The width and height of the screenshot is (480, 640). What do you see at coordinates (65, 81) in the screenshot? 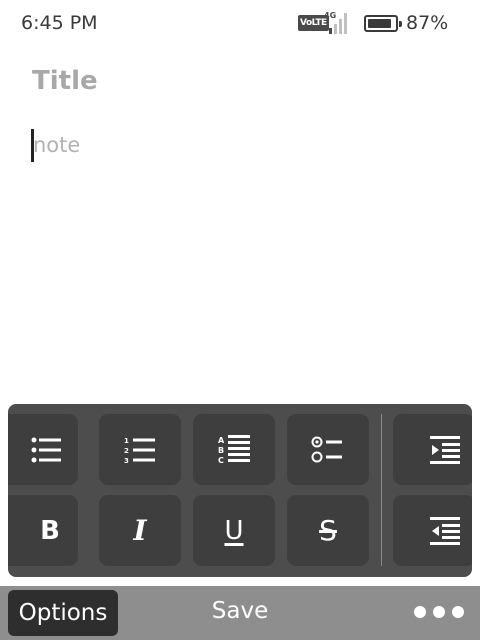
I see `title-input: Title` at bounding box center [65, 81].